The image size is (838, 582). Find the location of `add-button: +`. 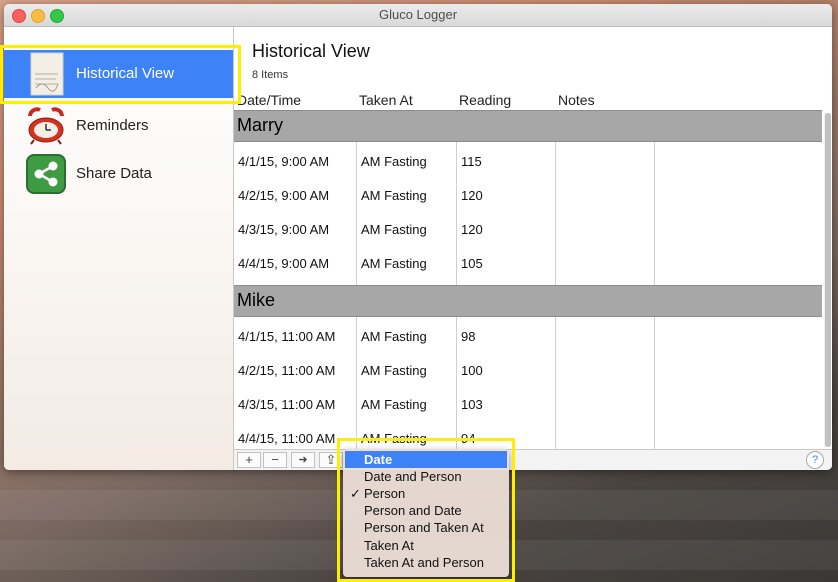

add-button: + is located at coordinates (249, 460).